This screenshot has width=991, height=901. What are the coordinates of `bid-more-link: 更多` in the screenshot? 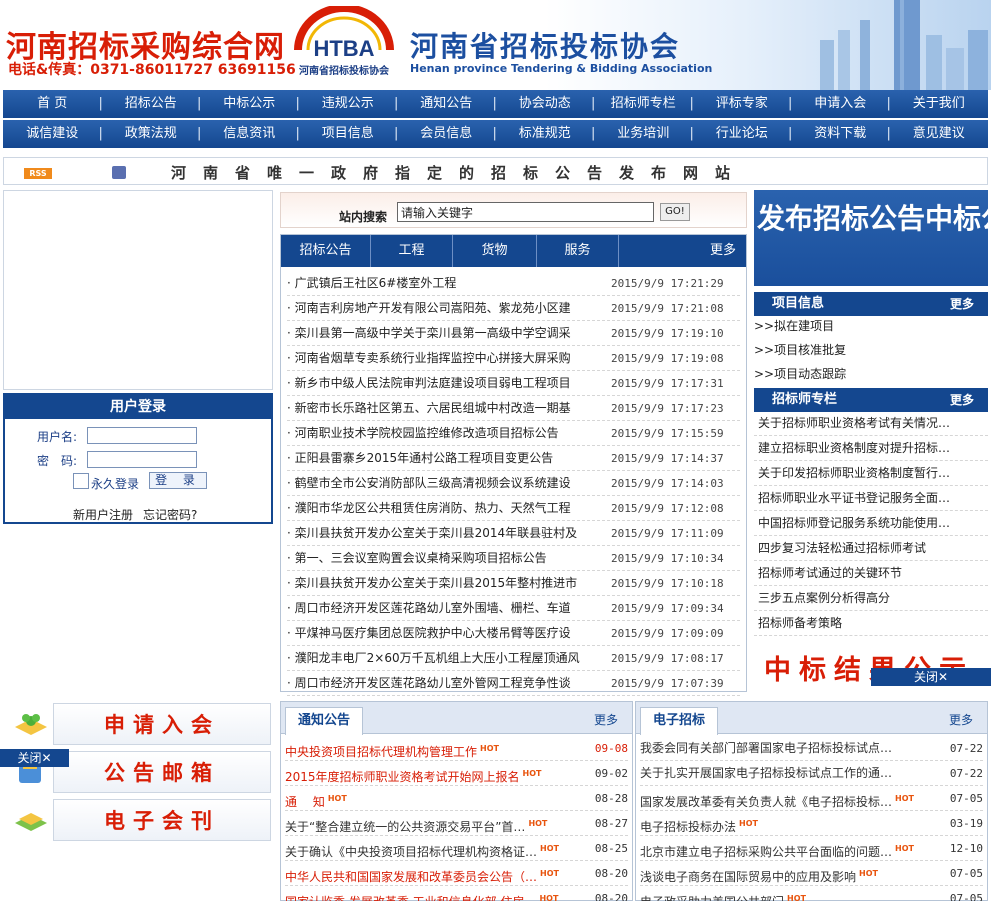 It's located at (682, 251).